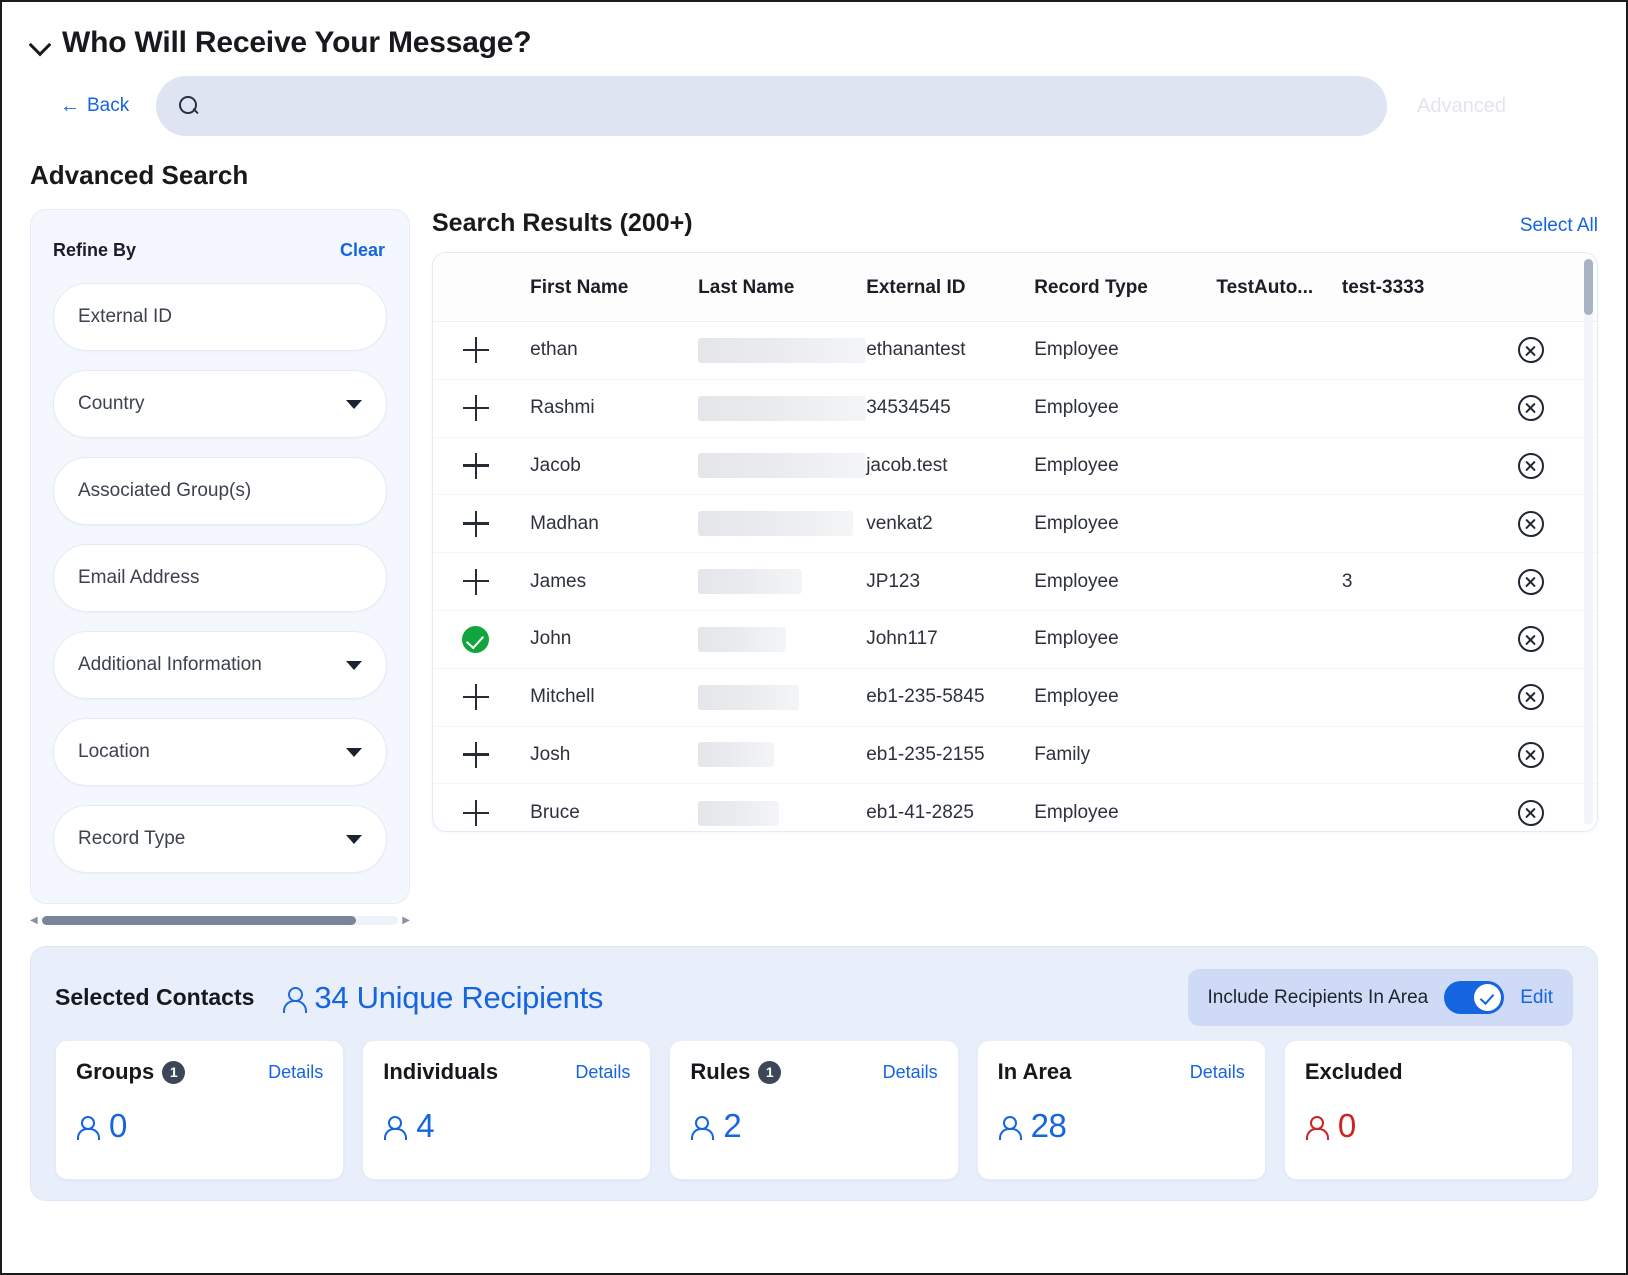 The width and height of the screenshot is (1628, 1275). What do you see at coordinates (475, 639) in the screenshot?
I see `selected-check-icon` at bounding box center [475, 639].